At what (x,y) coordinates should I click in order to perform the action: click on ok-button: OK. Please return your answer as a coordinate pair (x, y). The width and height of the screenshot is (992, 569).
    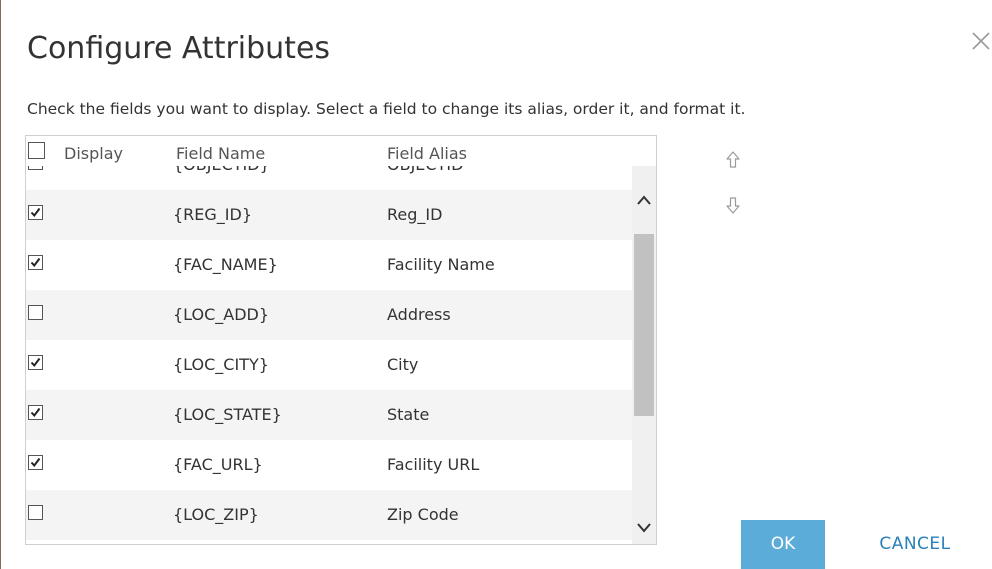
    Looking at the image, I should click on (783, 544).